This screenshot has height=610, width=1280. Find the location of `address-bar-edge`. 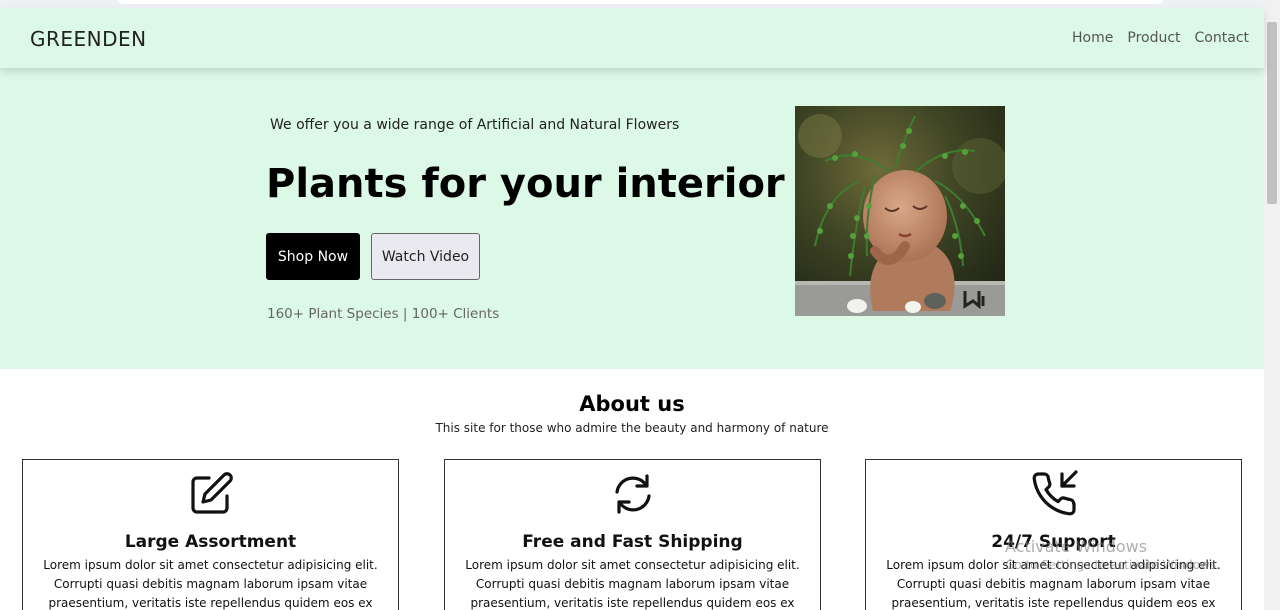

address-bar-edge is located at coordinates (640, 2).